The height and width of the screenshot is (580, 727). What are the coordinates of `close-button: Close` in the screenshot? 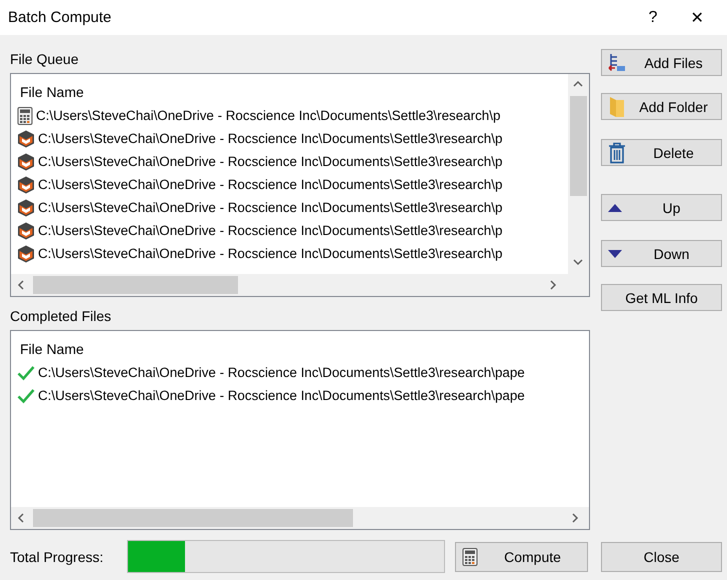 It's located at (661, 557).